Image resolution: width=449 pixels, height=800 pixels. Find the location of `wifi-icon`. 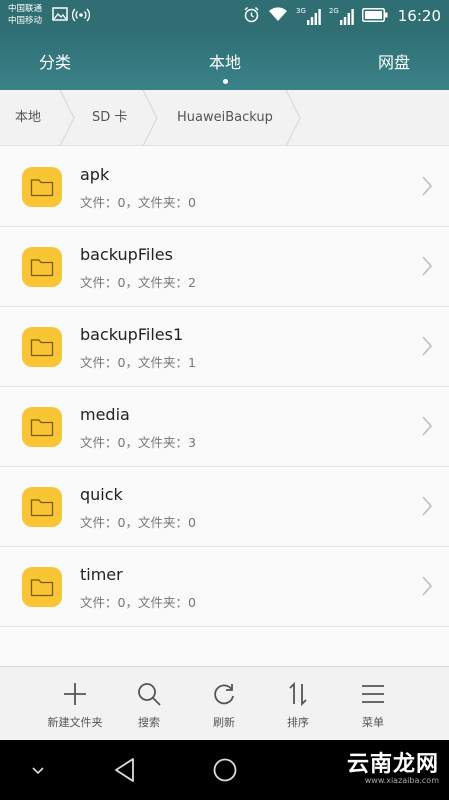

wifi-icon is located at coordinates (278, 16).